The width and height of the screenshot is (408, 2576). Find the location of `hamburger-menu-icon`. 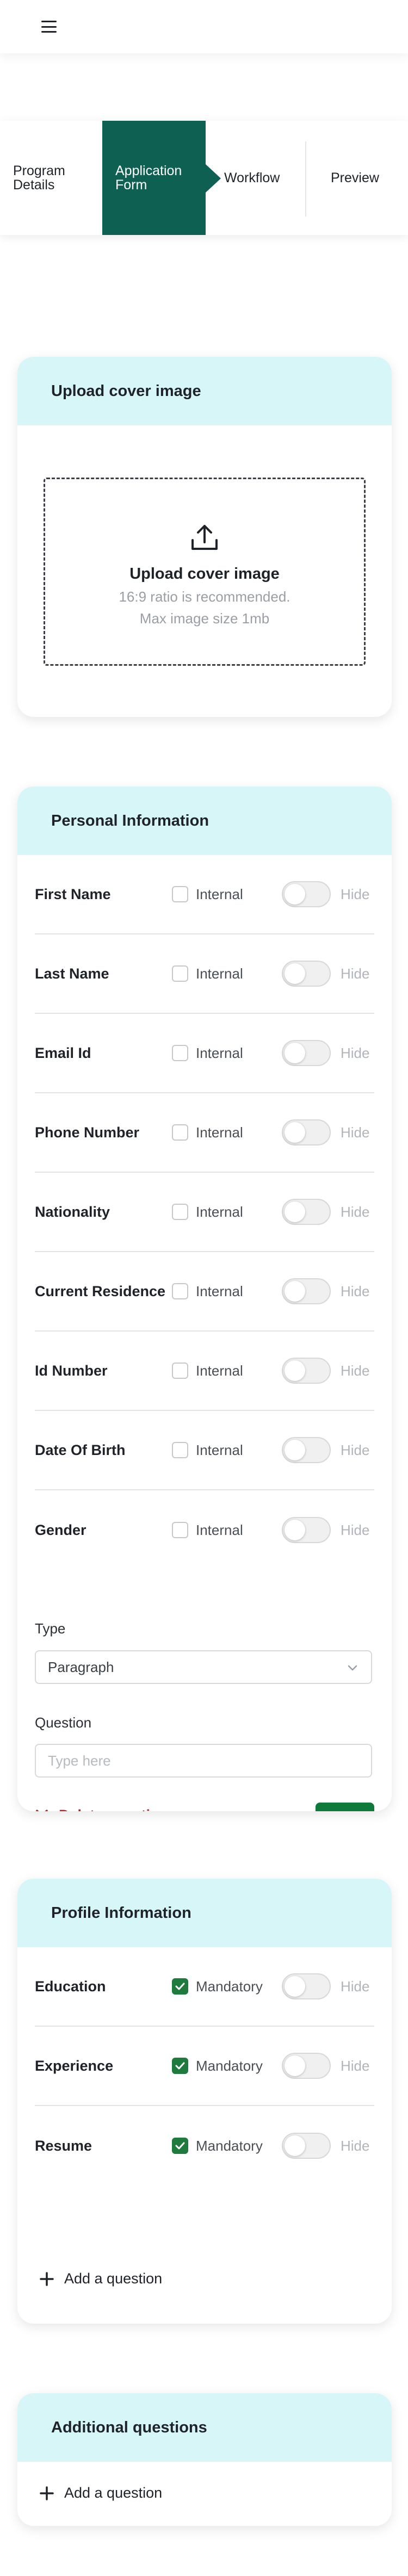

hamburger-menu-icon is located at coordinates (49, 27).